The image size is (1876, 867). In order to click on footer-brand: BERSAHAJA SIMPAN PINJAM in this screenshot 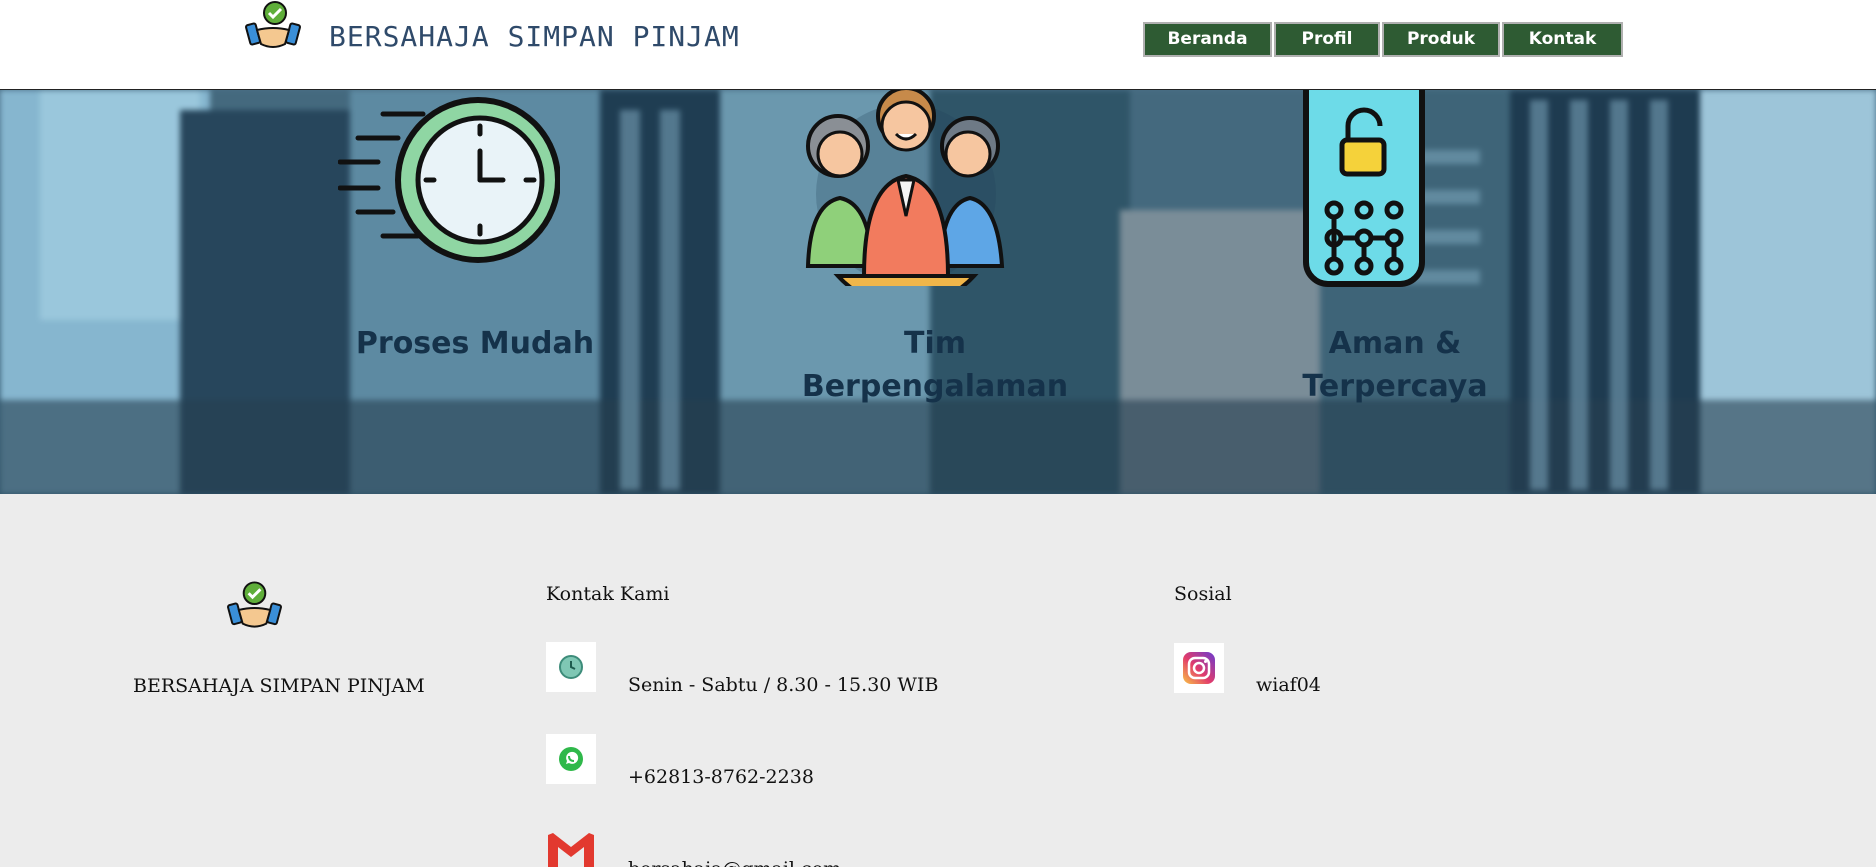, I will do `click(279, 686)`.